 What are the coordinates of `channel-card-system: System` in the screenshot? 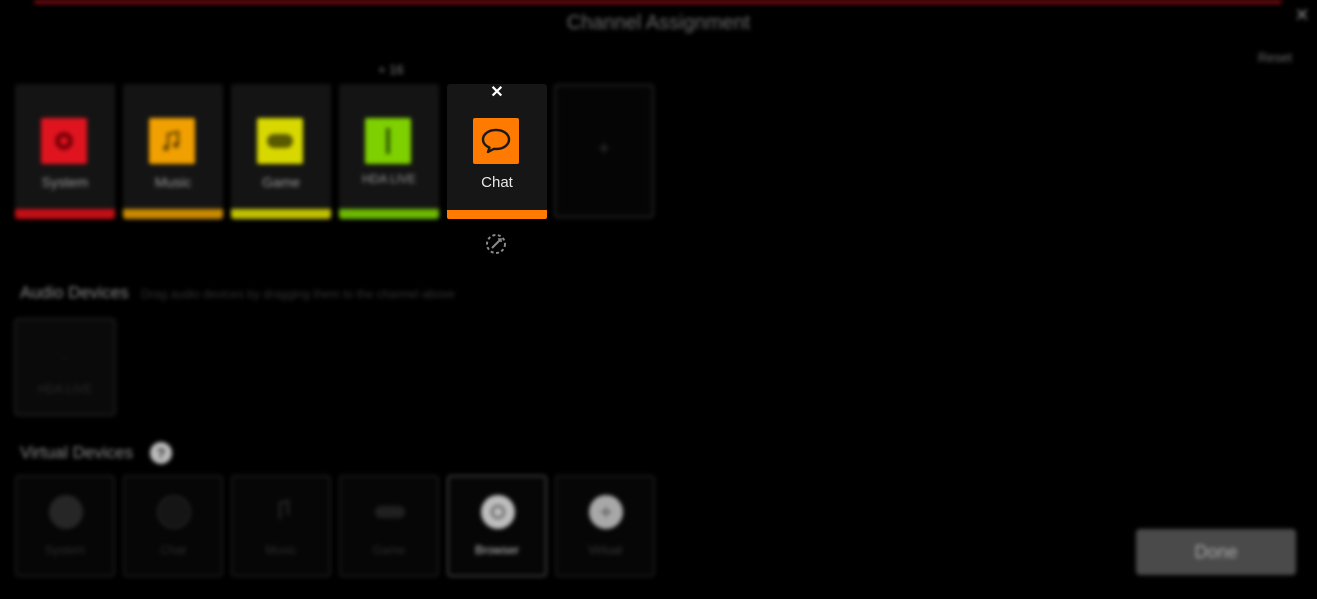 It's located at (65, 151).